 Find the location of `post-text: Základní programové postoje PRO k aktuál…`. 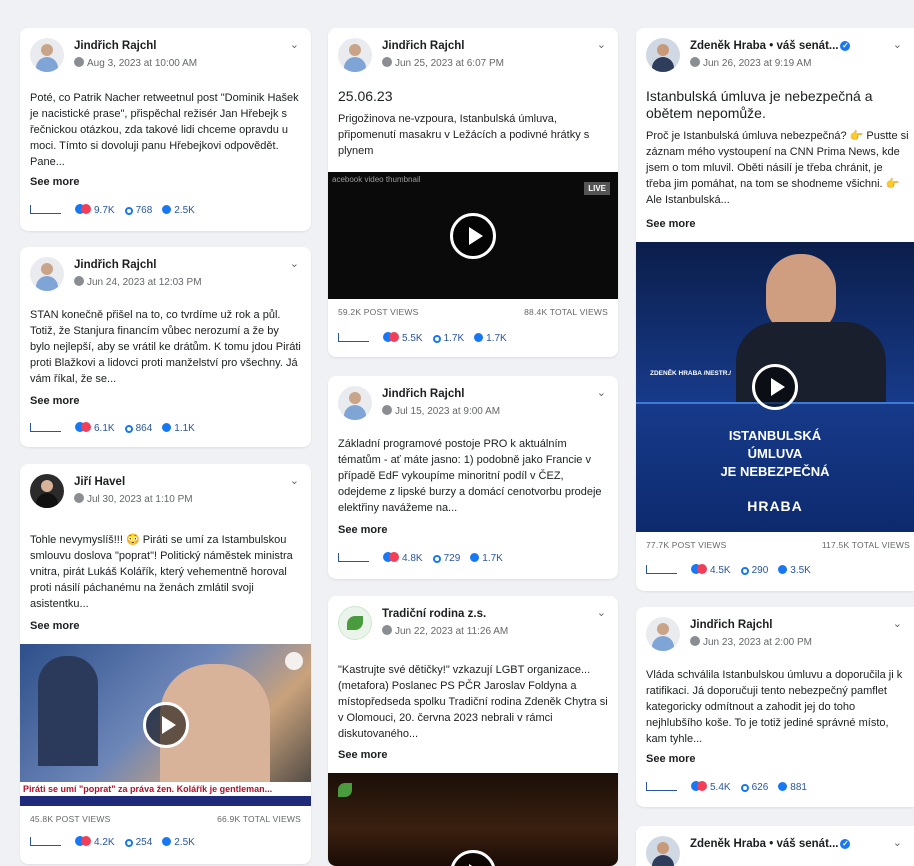

post-text: Základní programové postoje PRO k aktuál… is located at coordinates (470, 476).